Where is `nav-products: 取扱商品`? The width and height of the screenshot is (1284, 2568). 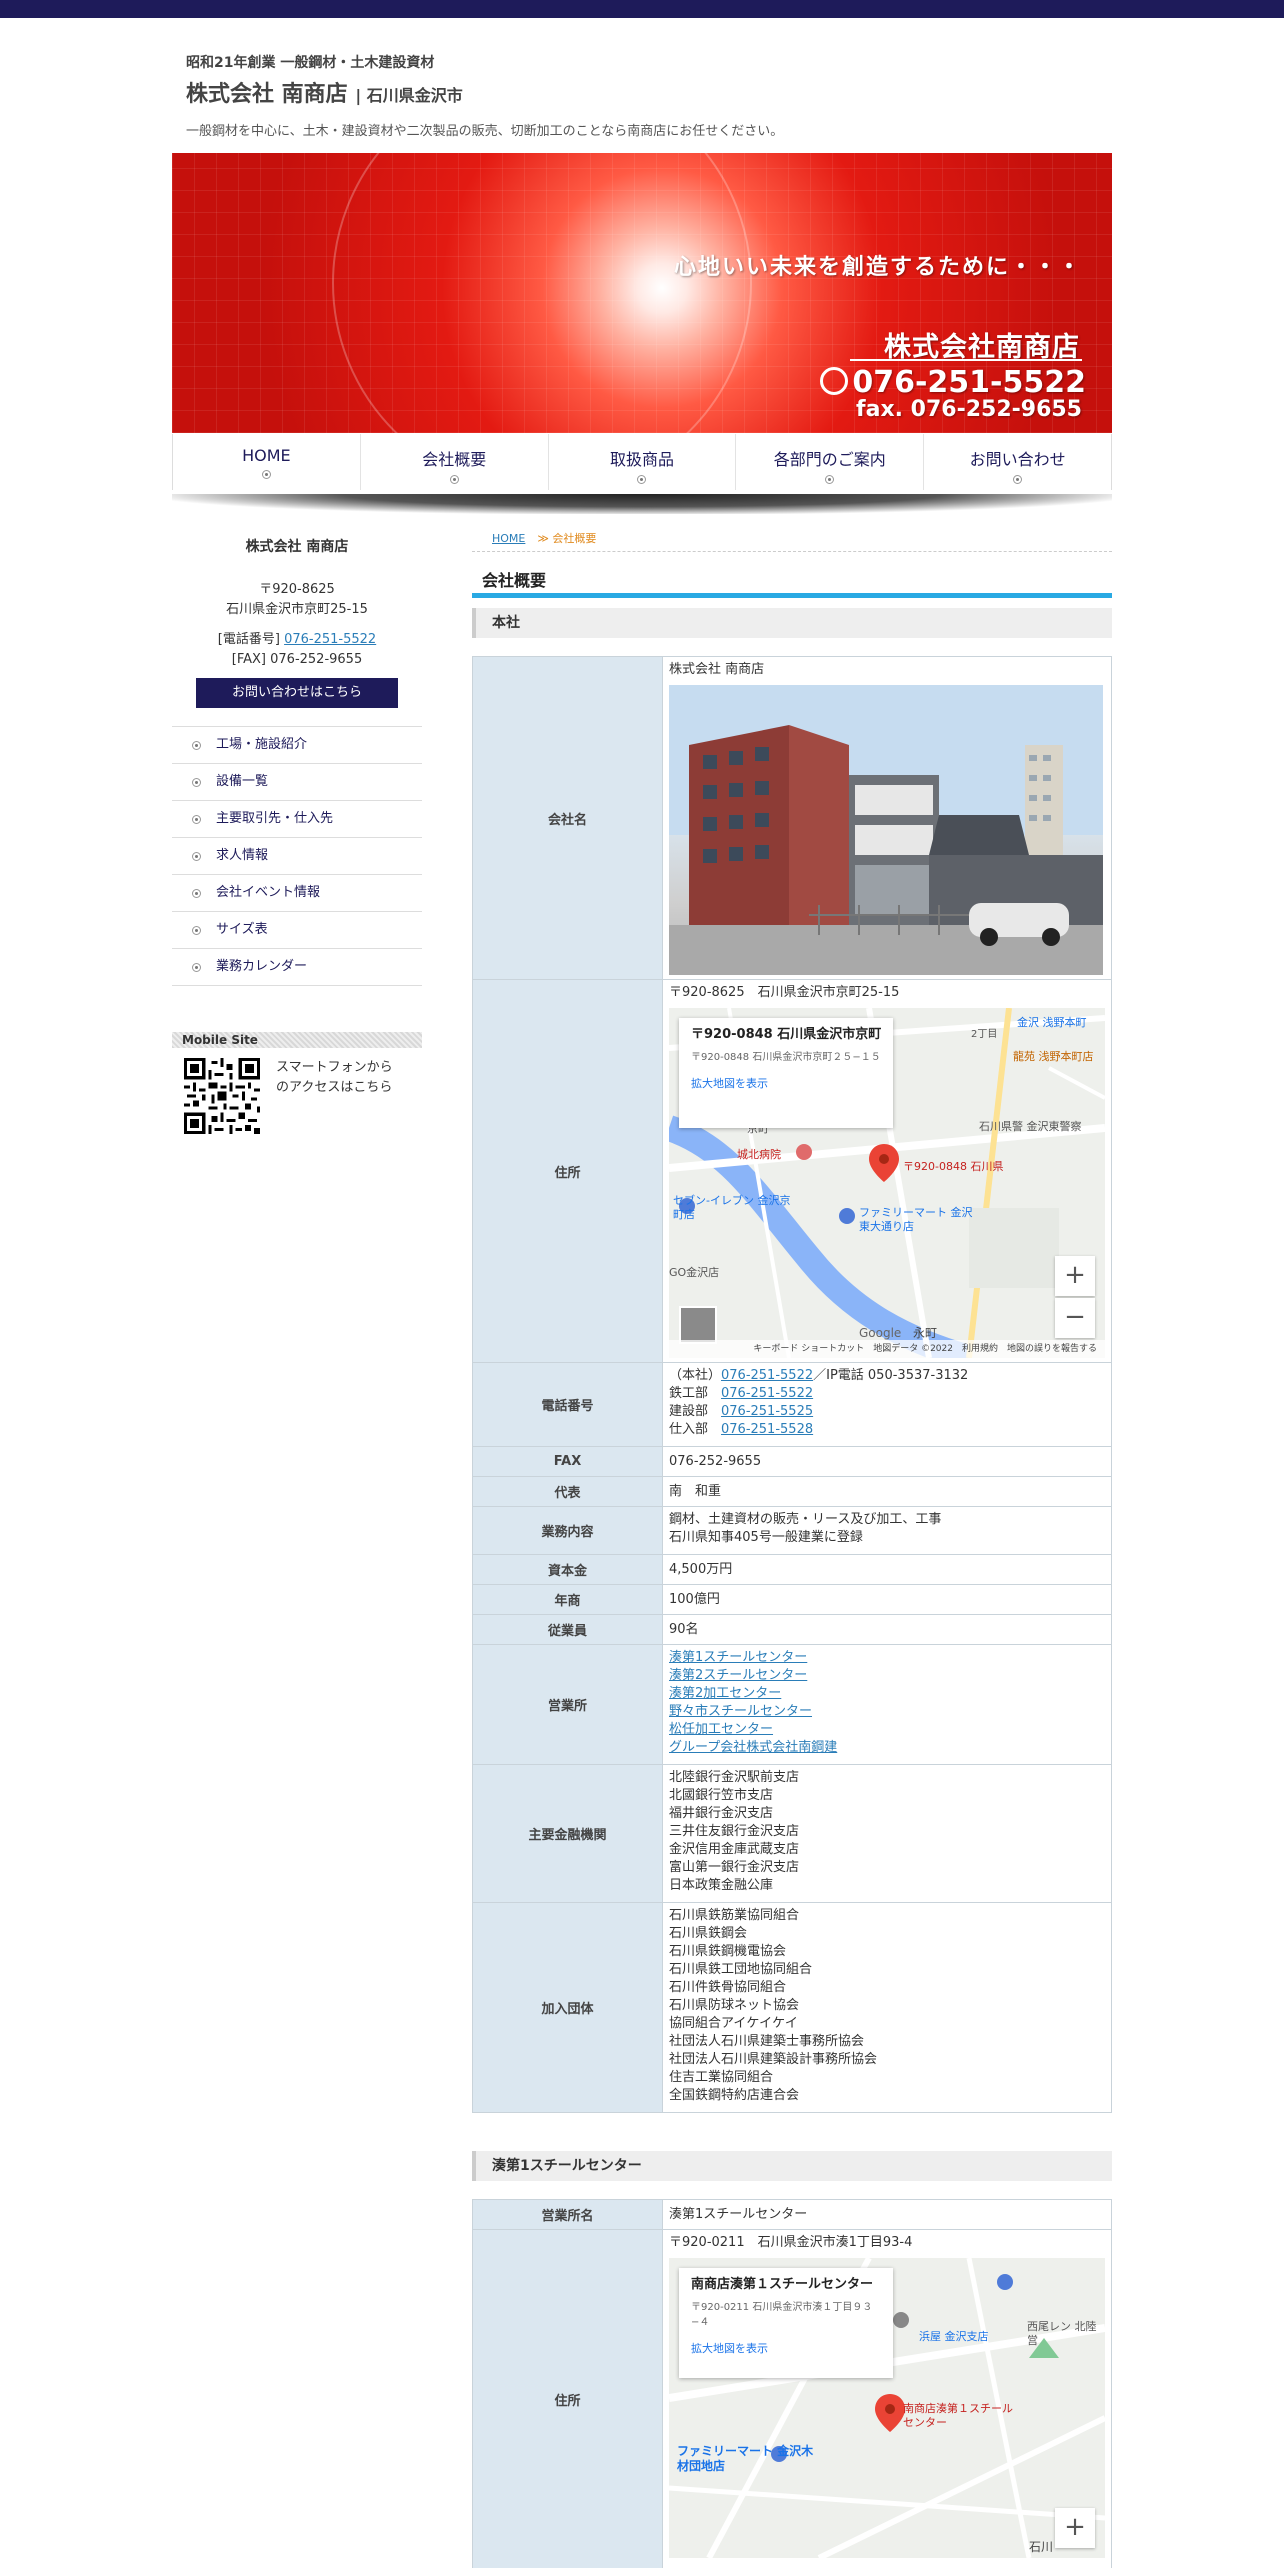
nav-products: 取扱商品 is located at coordinates (643, 462).